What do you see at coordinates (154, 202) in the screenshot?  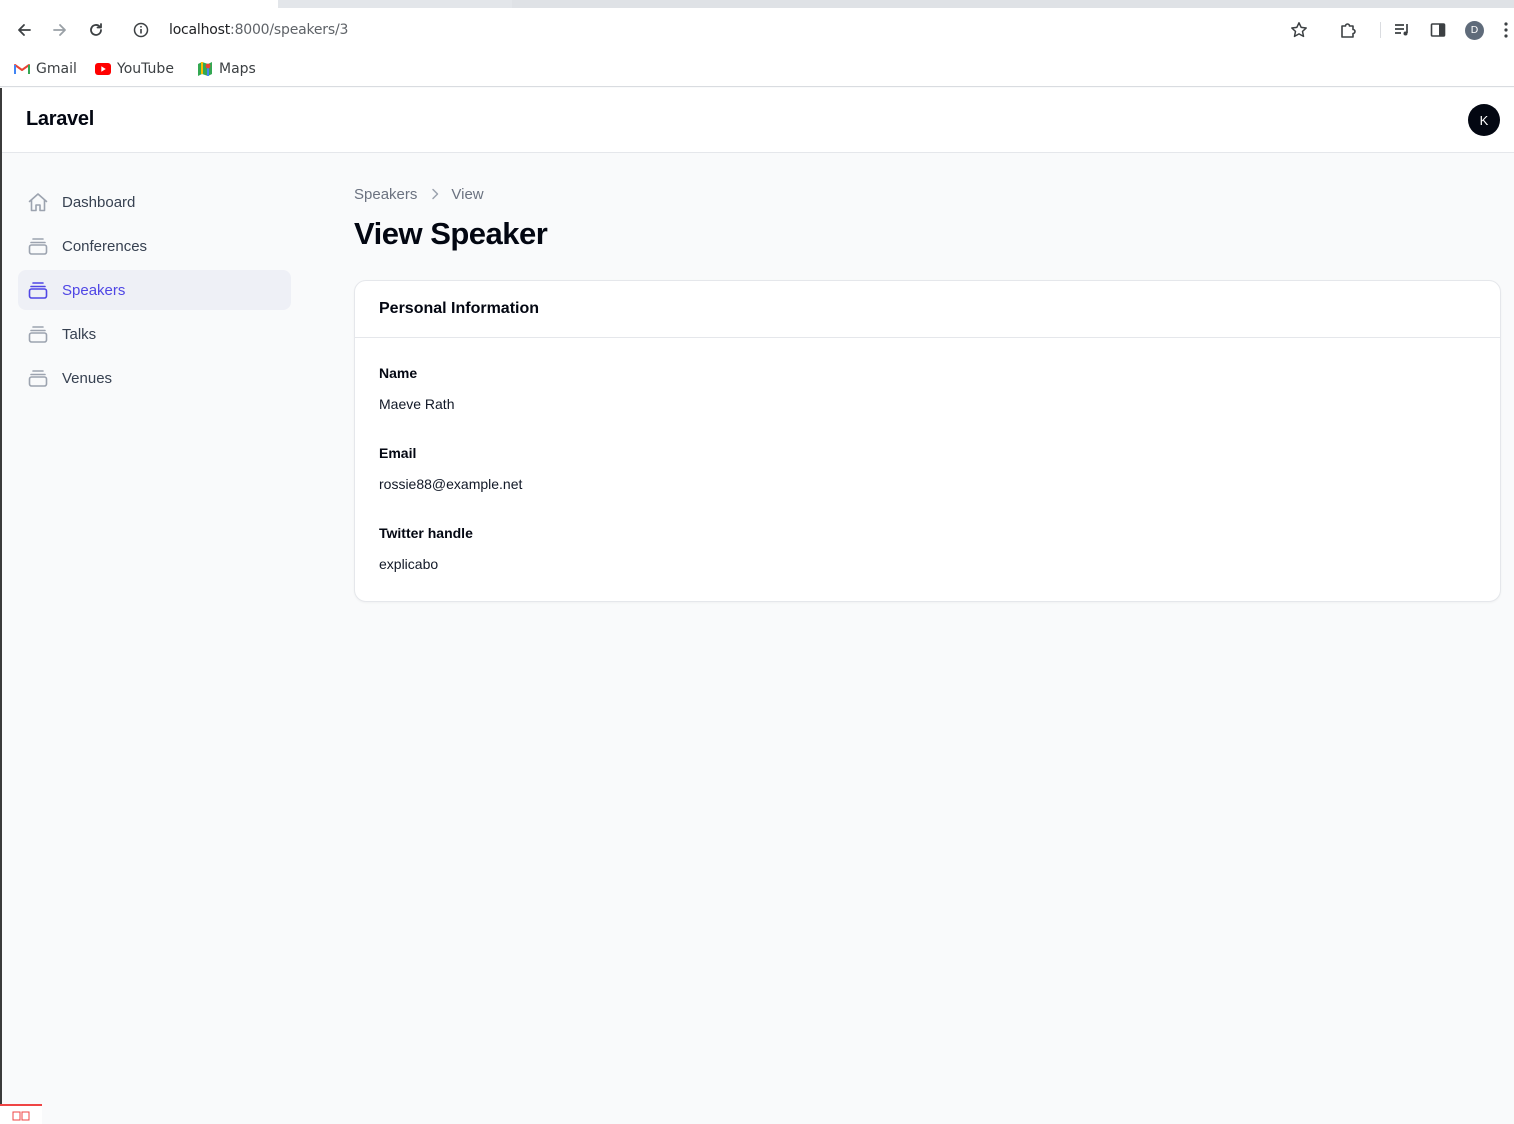 I see `sidebar-item-dashboard: Dashboard` at bounding box center [154, 202].